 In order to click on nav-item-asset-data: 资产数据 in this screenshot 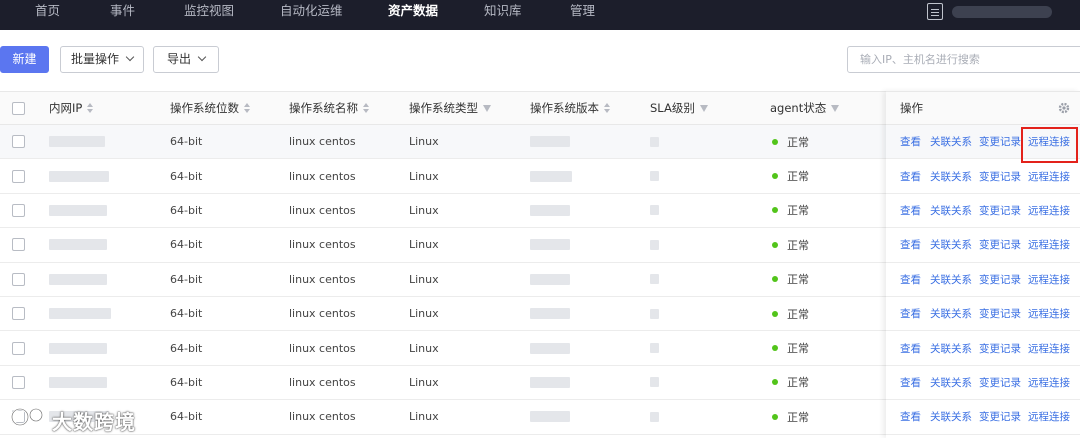, I will do `click(413, 15)`.